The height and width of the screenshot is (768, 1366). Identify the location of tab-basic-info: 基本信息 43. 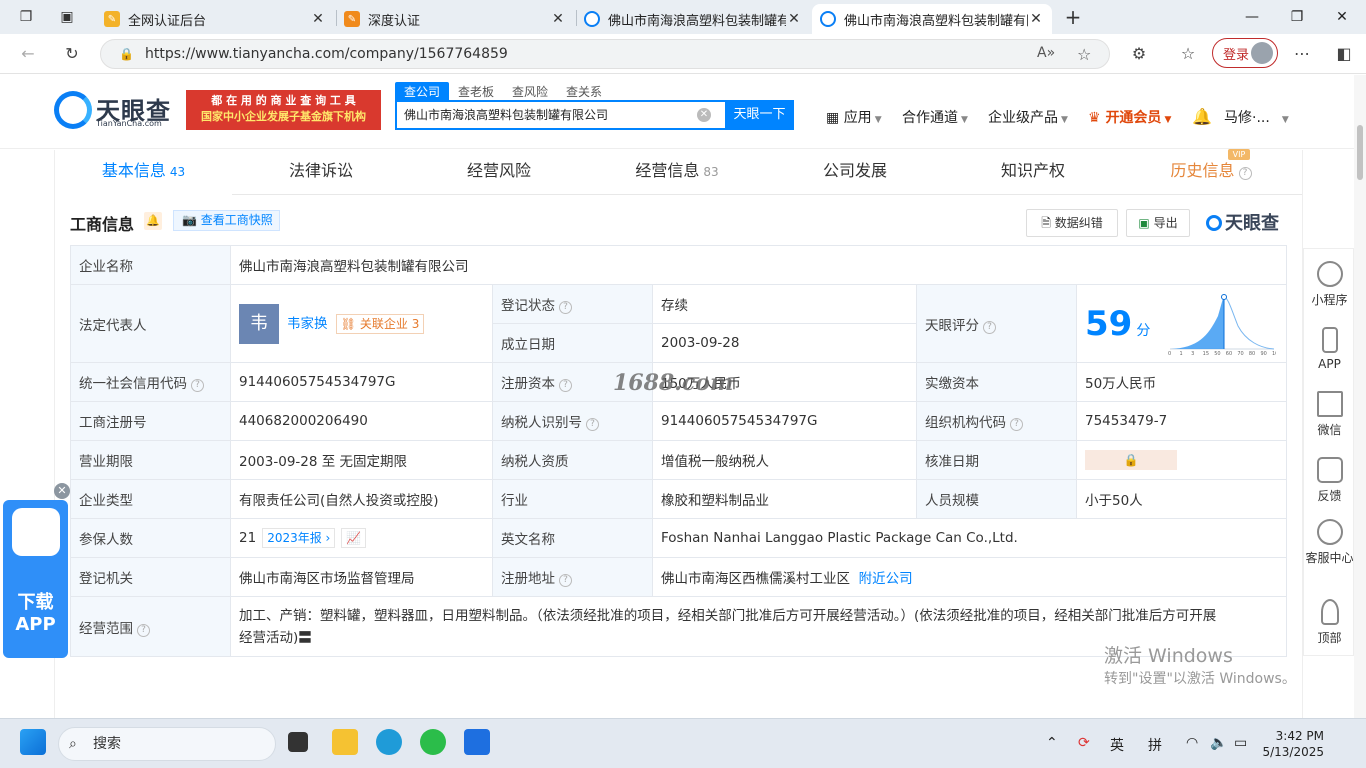
(143, 172).